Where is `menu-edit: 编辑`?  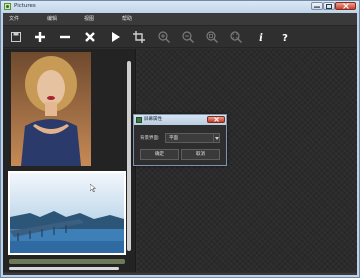
menu-edit: 编辑 is located at coordinates (52, 19).